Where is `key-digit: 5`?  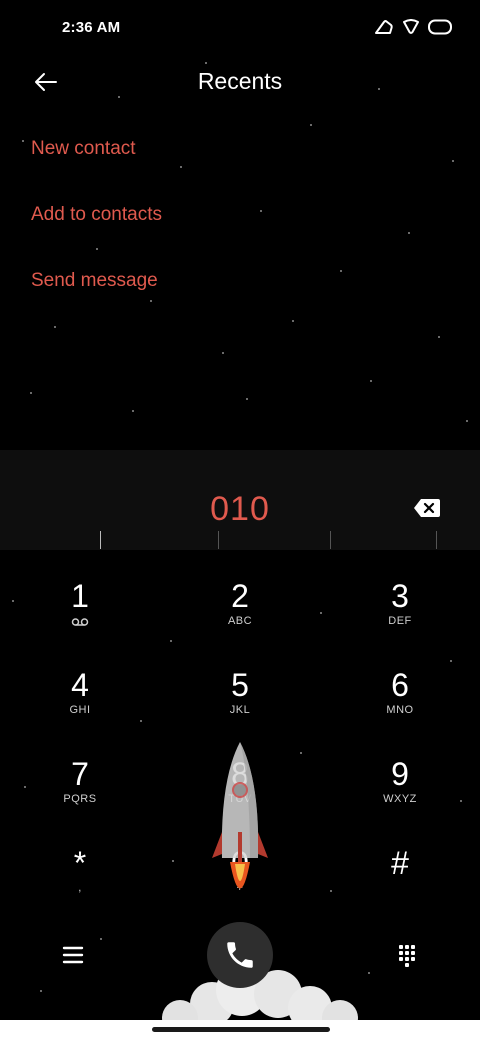
key-digit: 5 is located at coordinates (240, 685).